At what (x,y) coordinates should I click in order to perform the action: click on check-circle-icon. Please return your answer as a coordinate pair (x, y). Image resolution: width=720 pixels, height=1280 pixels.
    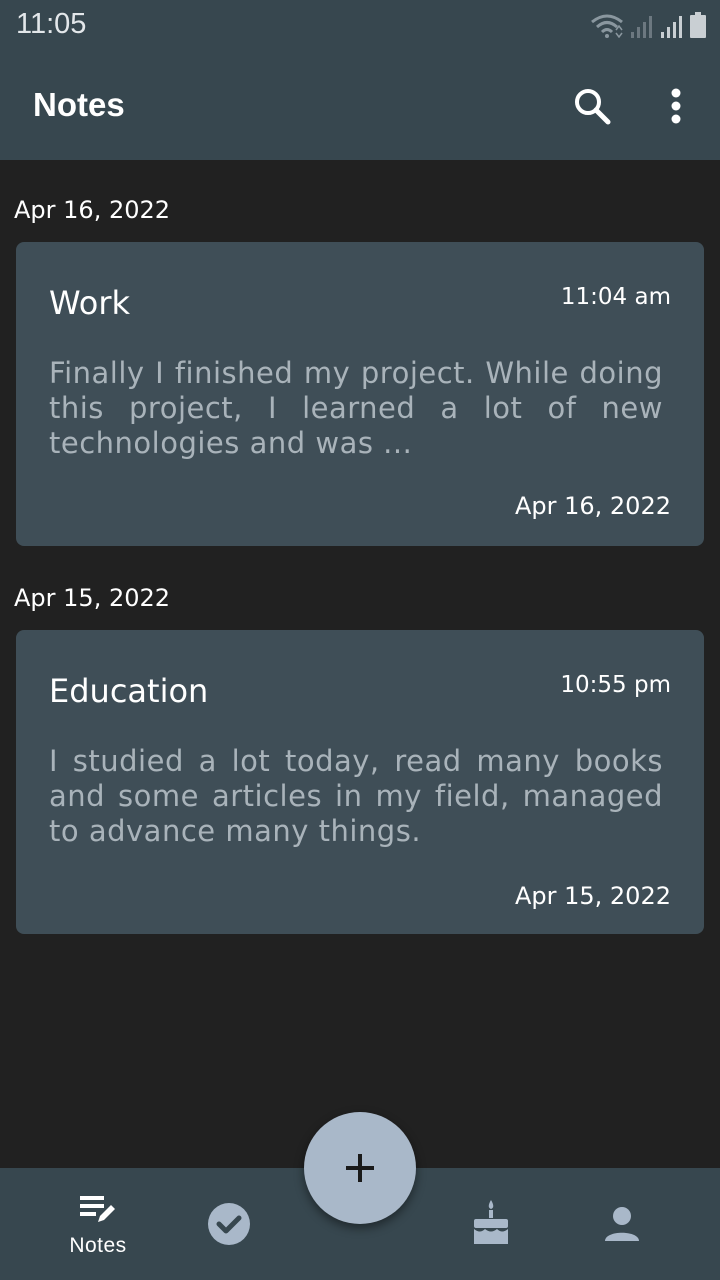
    Looking at the image, I should click on (229, 1224).